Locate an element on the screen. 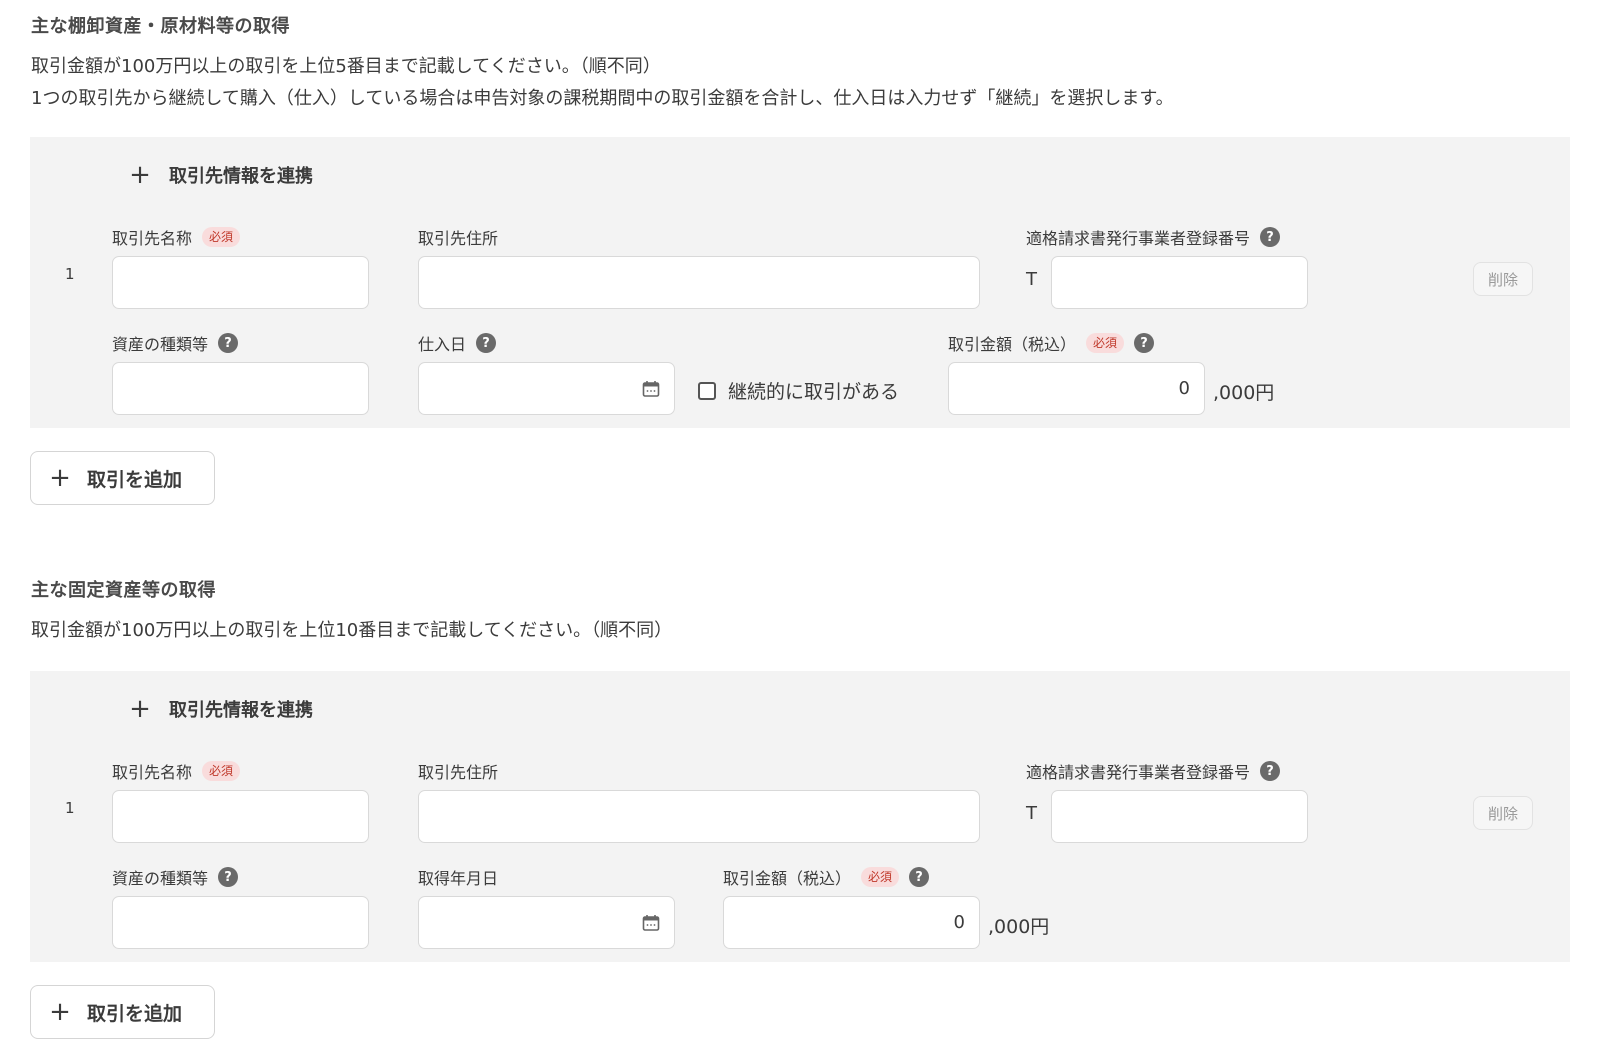 This screenshot has width=1600, height=1048. purchase-date-input is located at coordinates (546, 388).